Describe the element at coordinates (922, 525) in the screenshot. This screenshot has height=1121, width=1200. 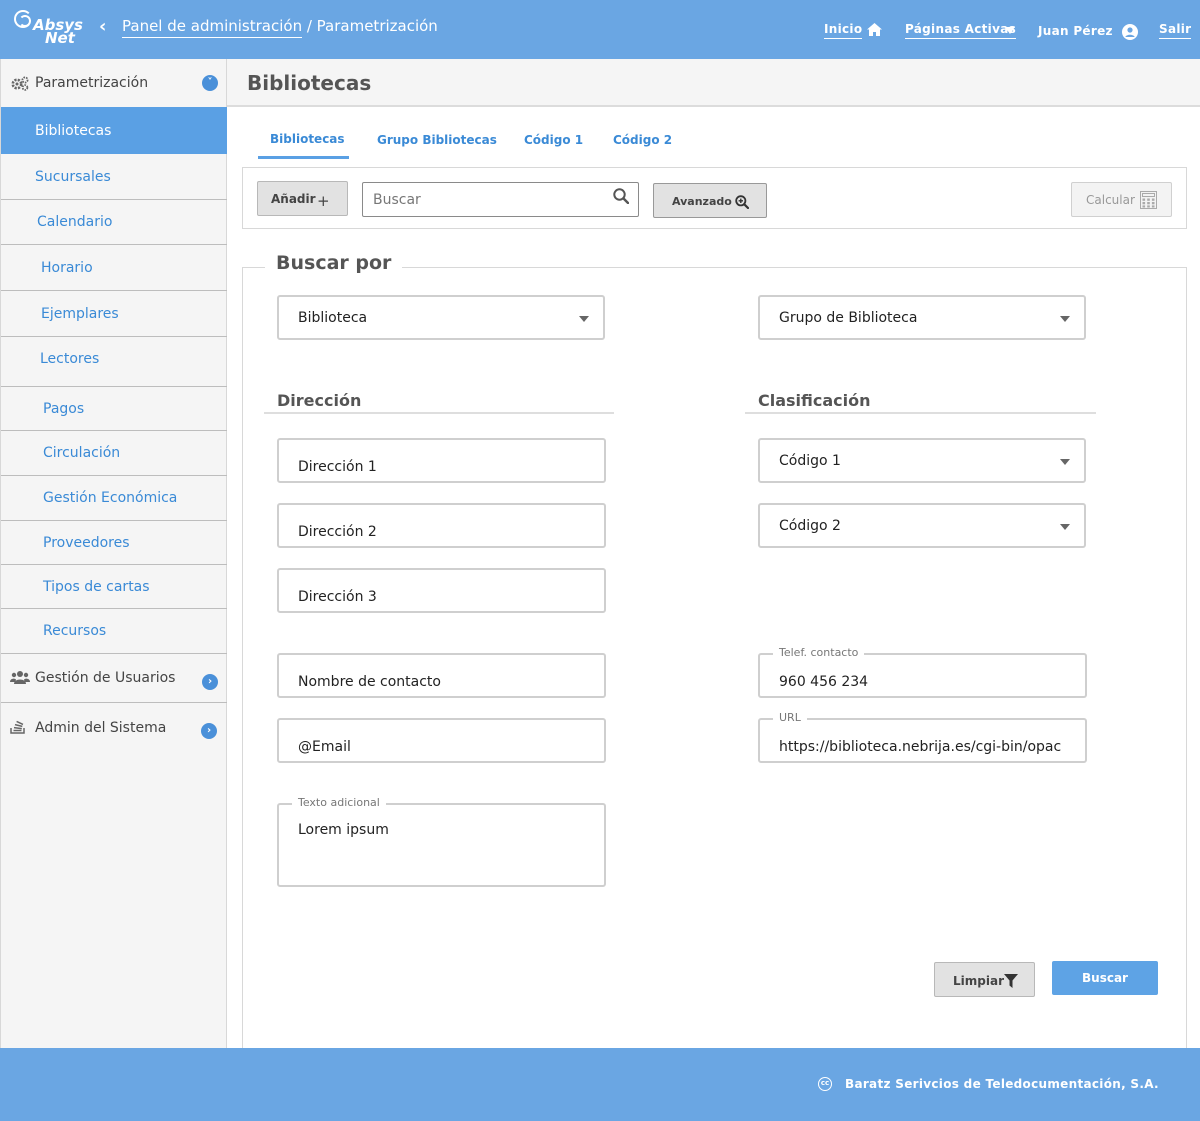
I see `codigo-2-select: Código 2` at that location.